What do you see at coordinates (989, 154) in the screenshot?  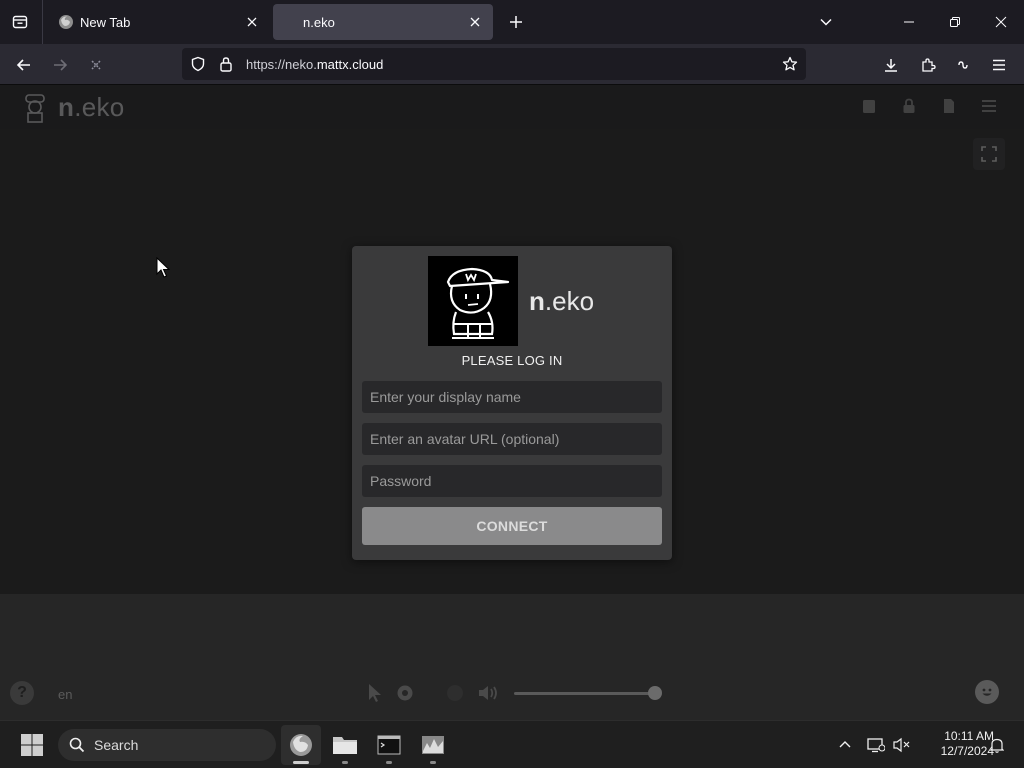 I see `fullscreen-icon` at bounding box center [989, 154].